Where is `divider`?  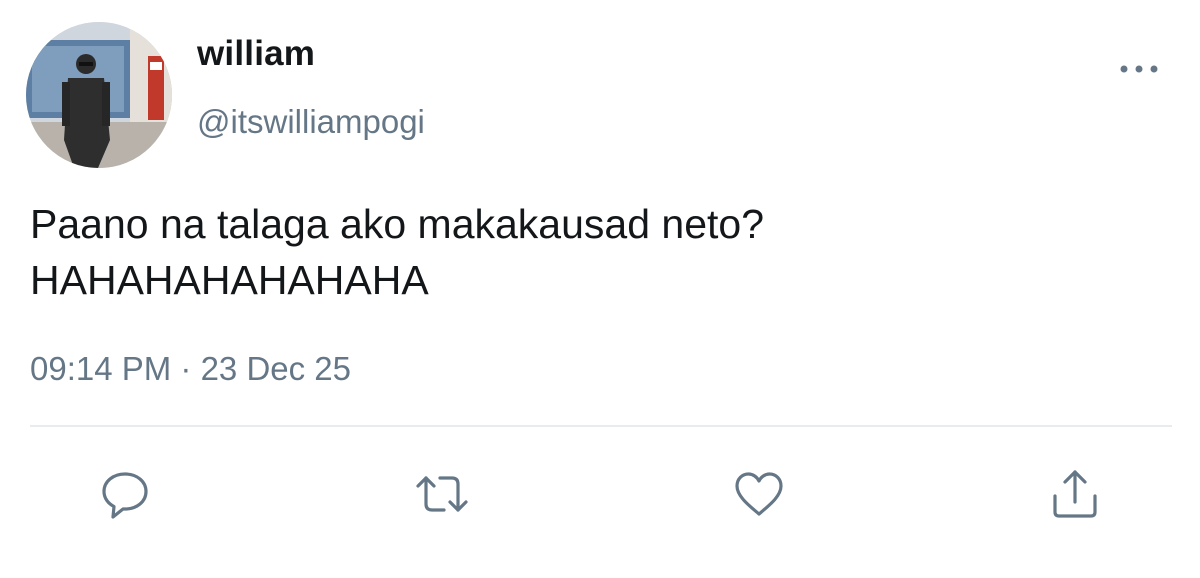 divider is located at coordinates (601, 426).